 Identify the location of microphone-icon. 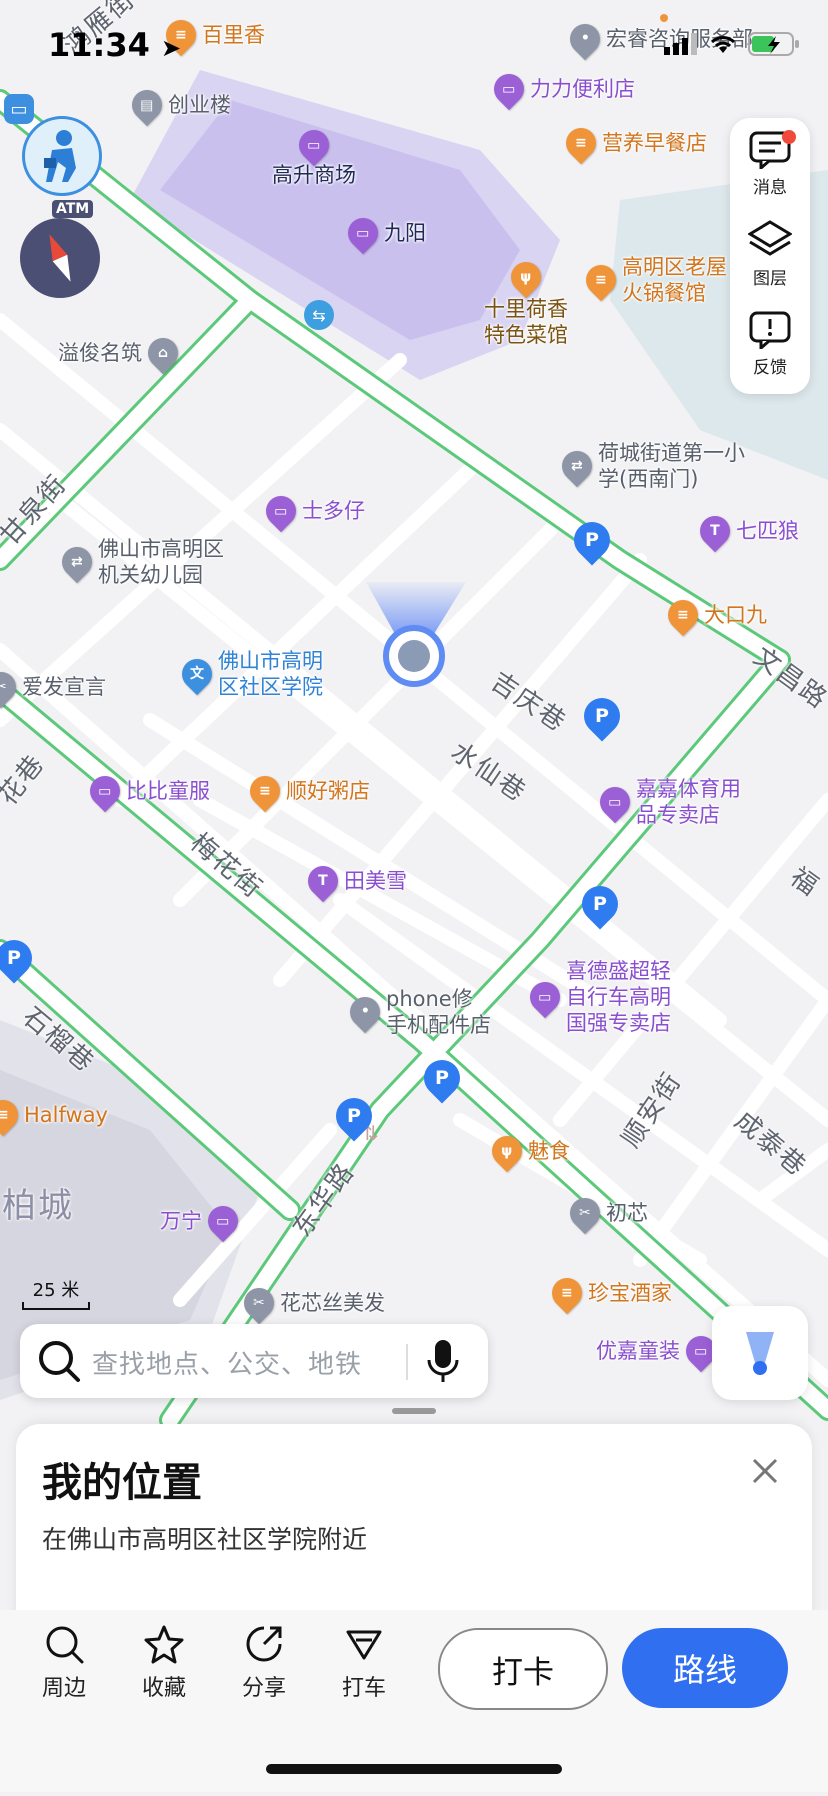
(443, 1362).